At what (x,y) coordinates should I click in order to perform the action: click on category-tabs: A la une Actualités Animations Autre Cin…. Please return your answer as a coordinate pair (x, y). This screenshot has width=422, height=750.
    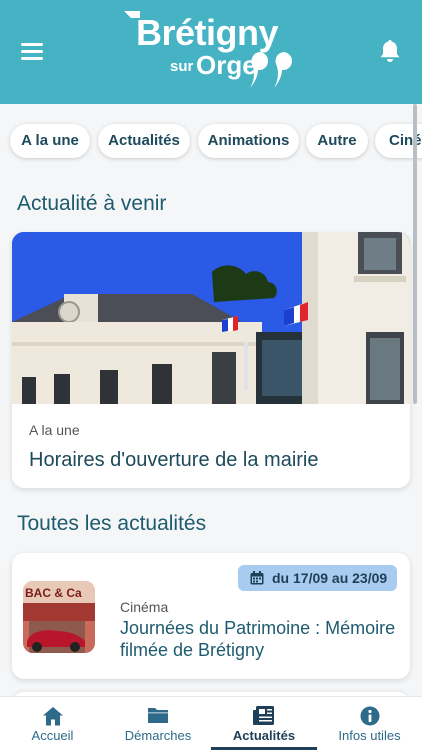
    Looking at the image, I should click on (211, 141).